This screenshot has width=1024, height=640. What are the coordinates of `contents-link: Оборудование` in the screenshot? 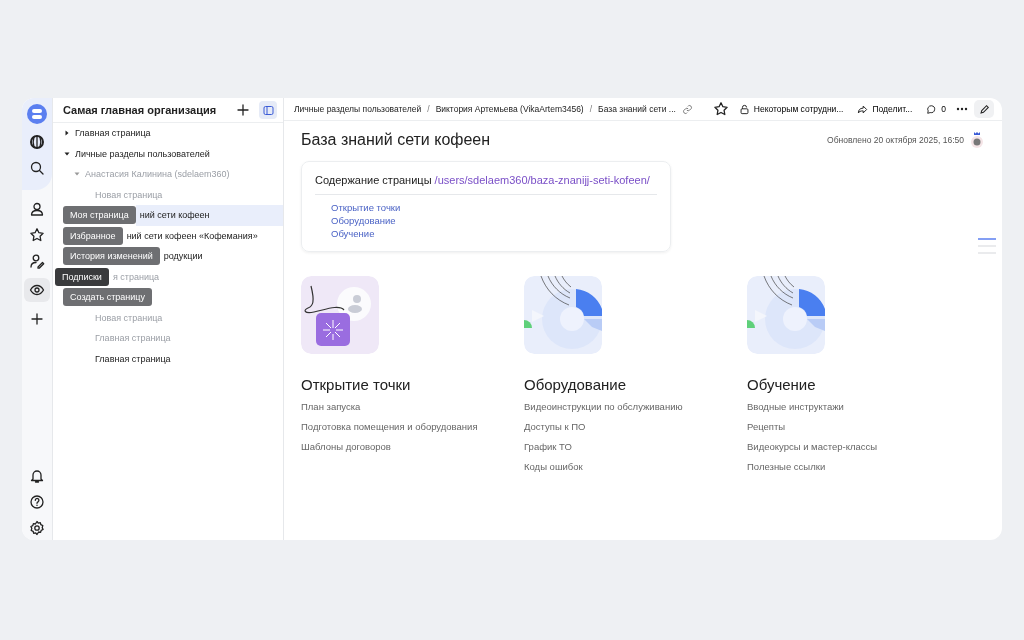 It's located at (363, 220).